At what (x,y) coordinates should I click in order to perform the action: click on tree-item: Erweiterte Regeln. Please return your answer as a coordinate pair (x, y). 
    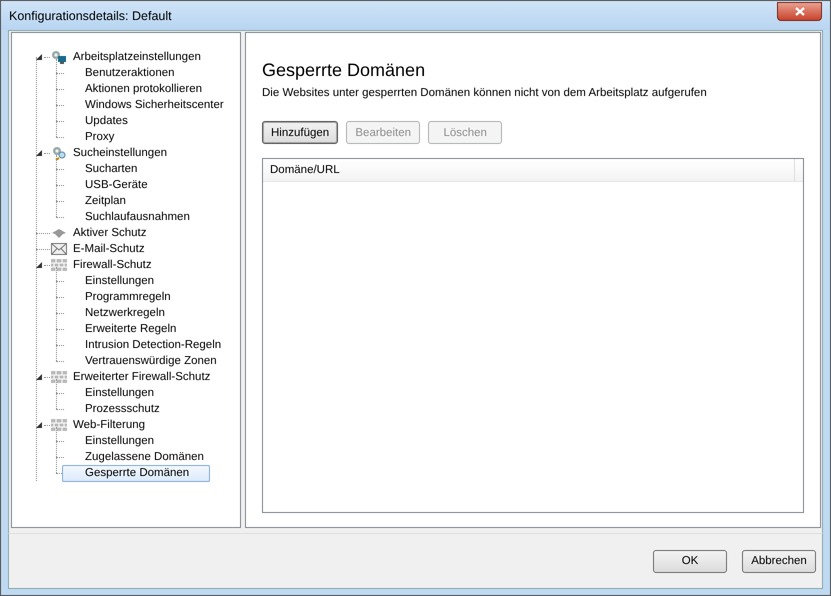
    Looking at the image, I should click on (130, 329).